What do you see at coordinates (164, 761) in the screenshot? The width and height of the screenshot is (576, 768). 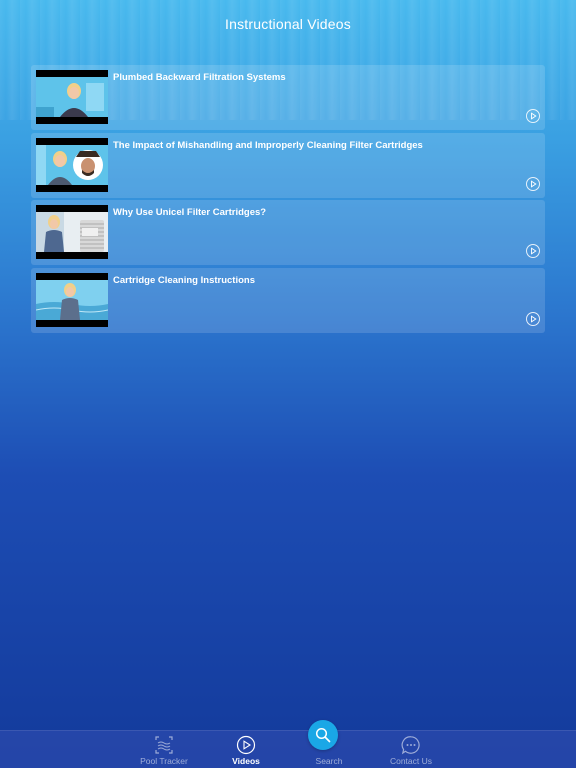 I see `tab-label: Pool Tracker` at bounding box center [164, 761].